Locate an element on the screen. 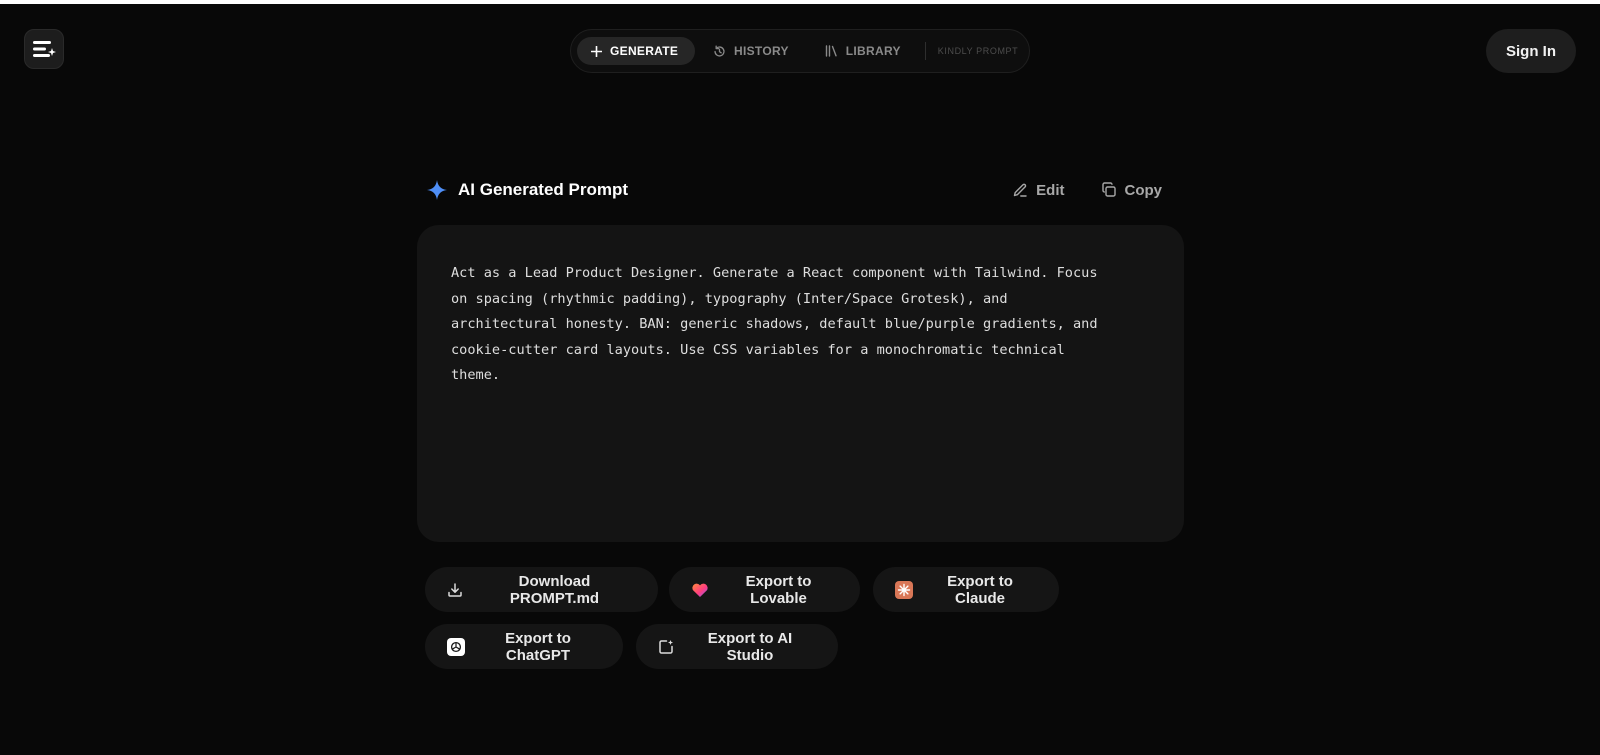 This screenshot has height=755, width=1600. sparkle-icon is located at coordinates (437, 190).